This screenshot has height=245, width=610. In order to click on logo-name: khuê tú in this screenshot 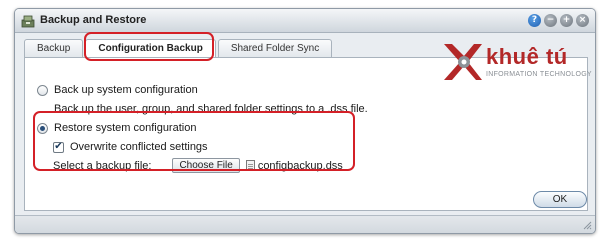, I will do `click(527, 56)`.